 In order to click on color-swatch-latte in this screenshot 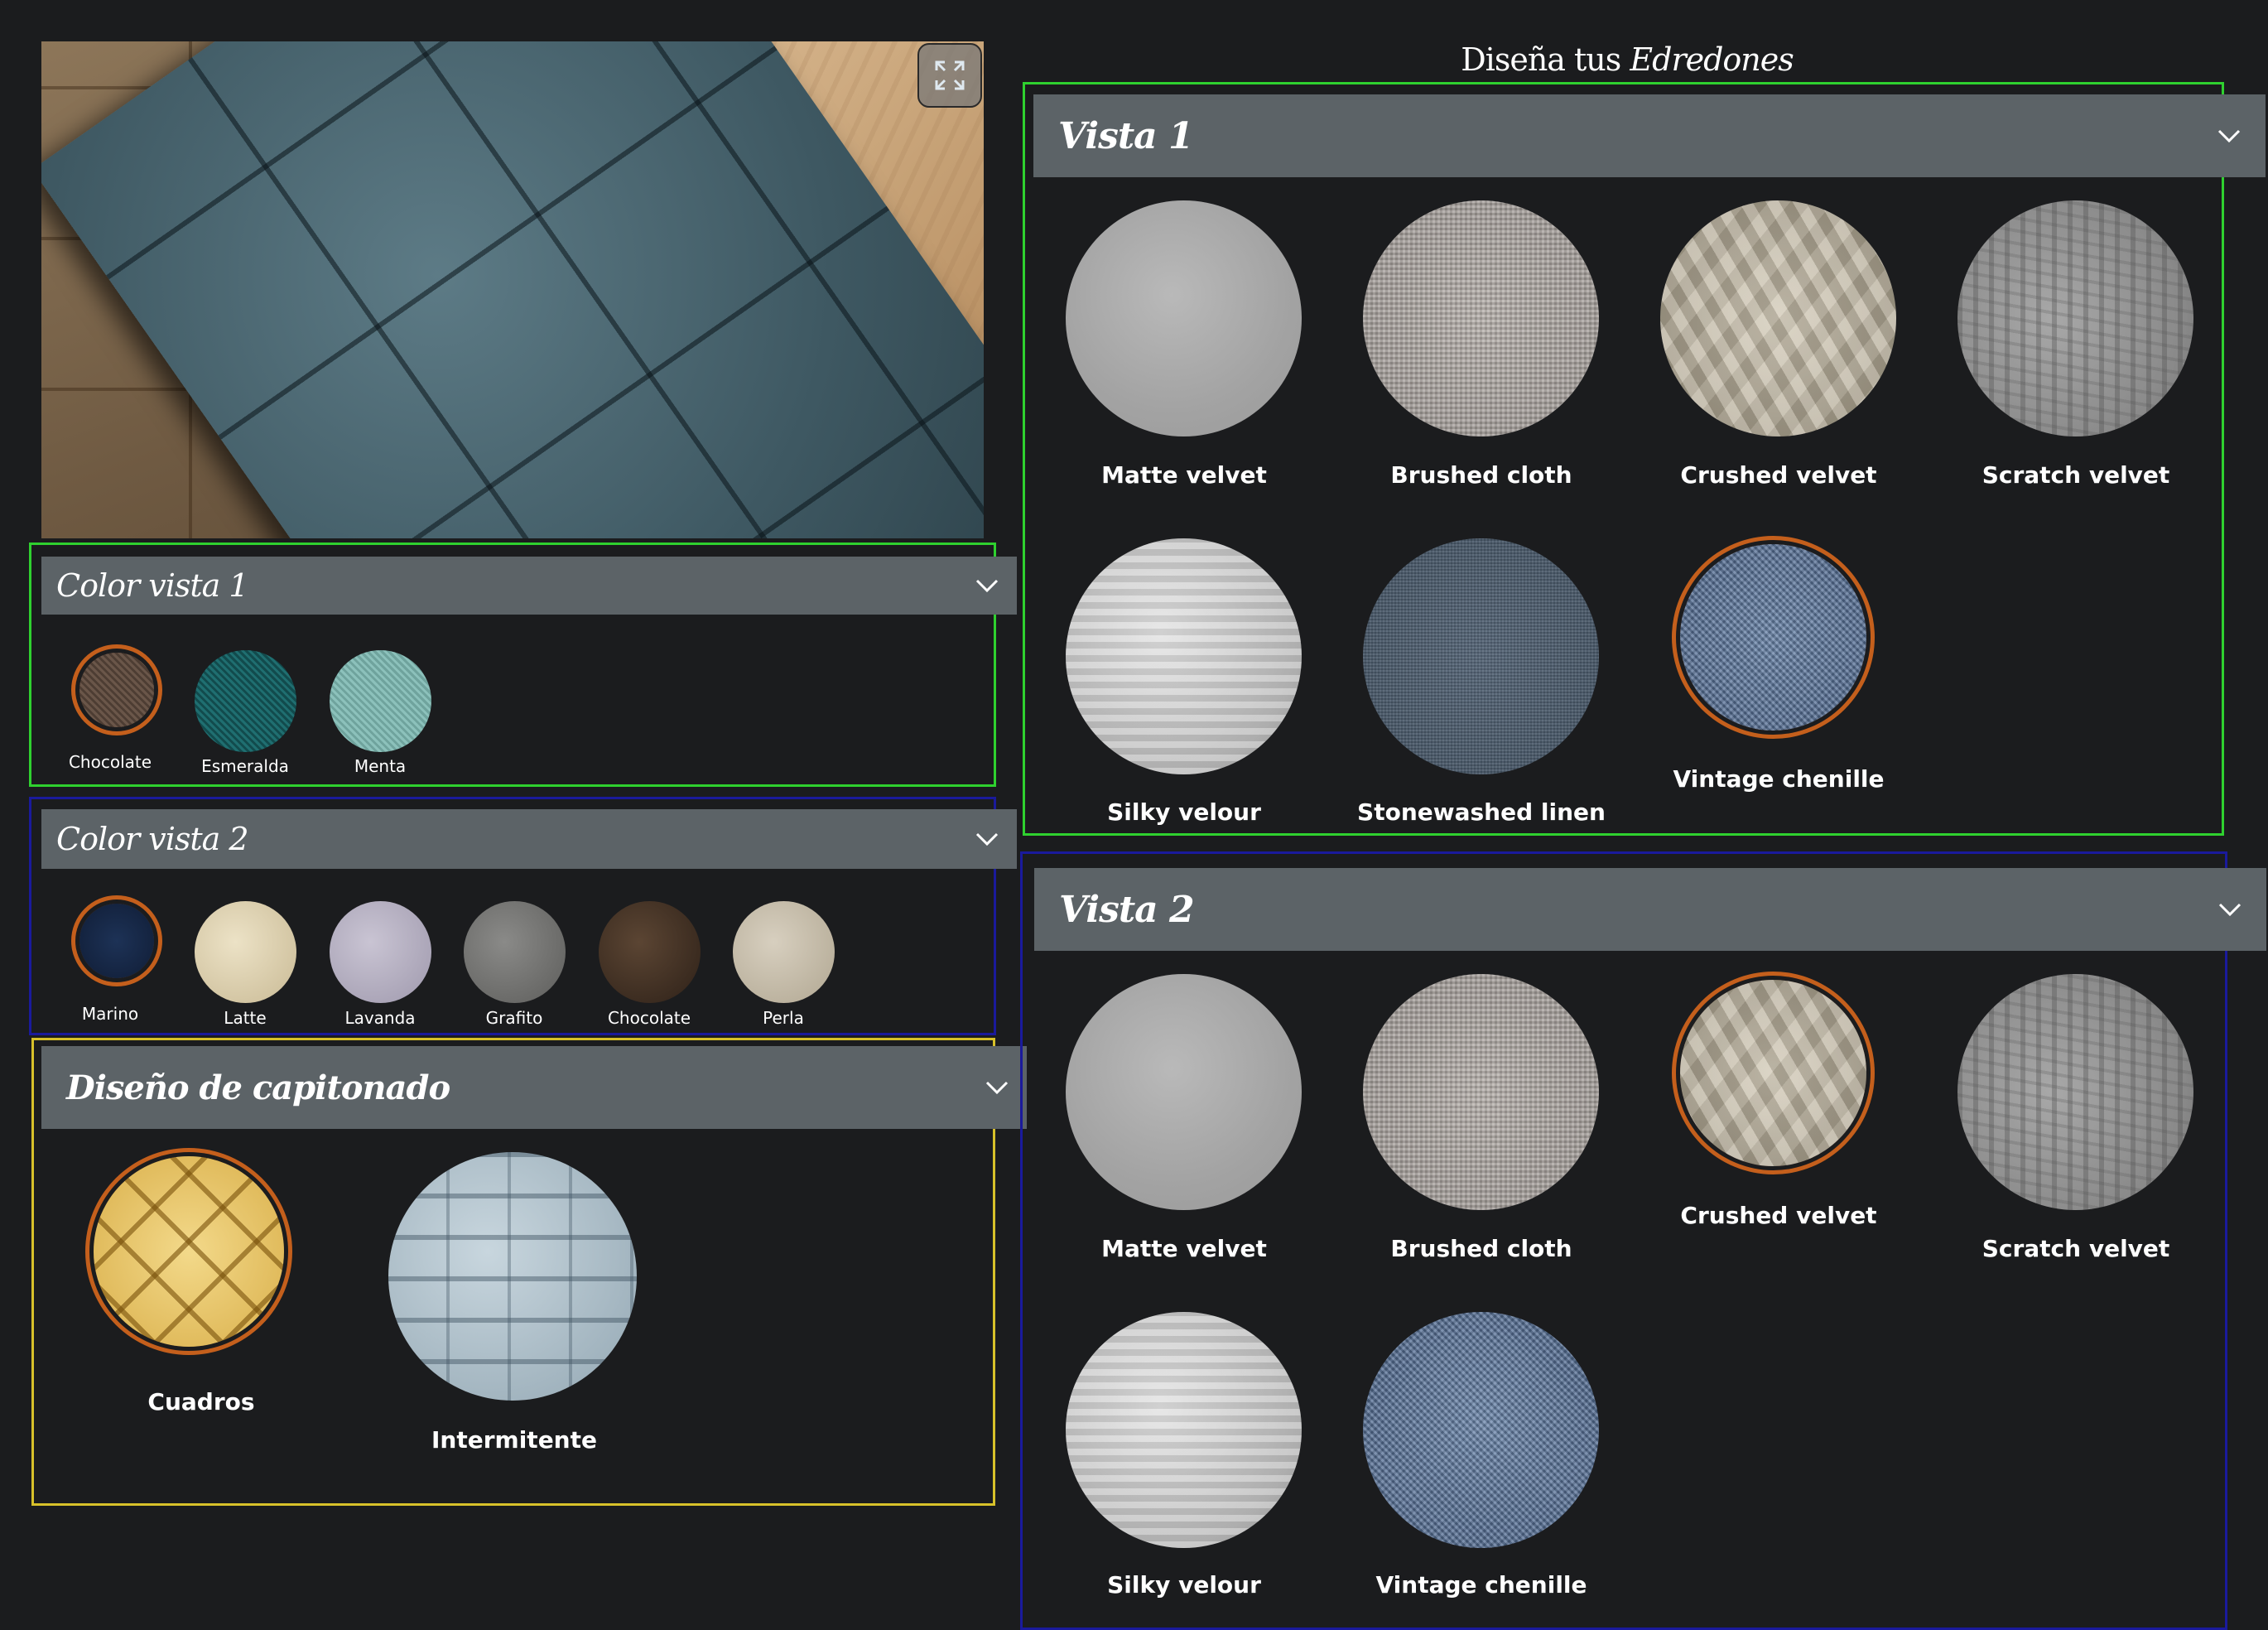, I will do `click(246, 952)`.